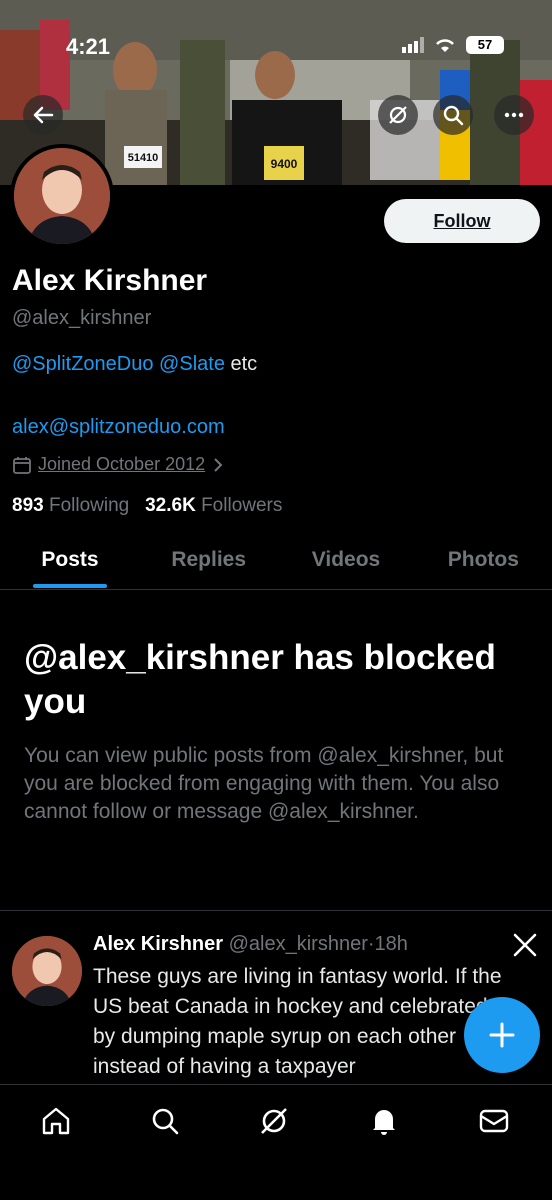  I want to click on post-avatar, so click(47, 971).